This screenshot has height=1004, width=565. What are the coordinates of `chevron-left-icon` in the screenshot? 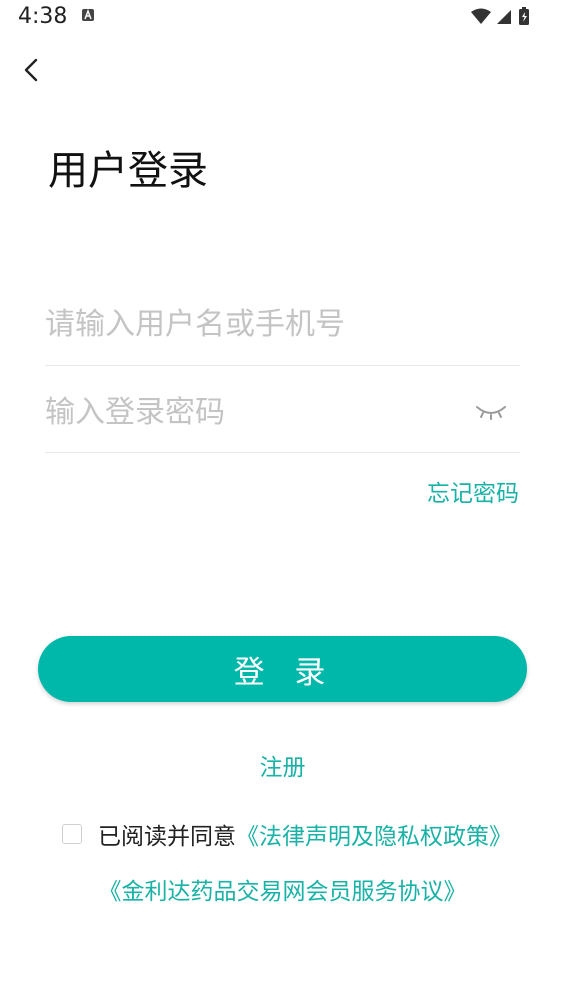 It's located at (31, 70).